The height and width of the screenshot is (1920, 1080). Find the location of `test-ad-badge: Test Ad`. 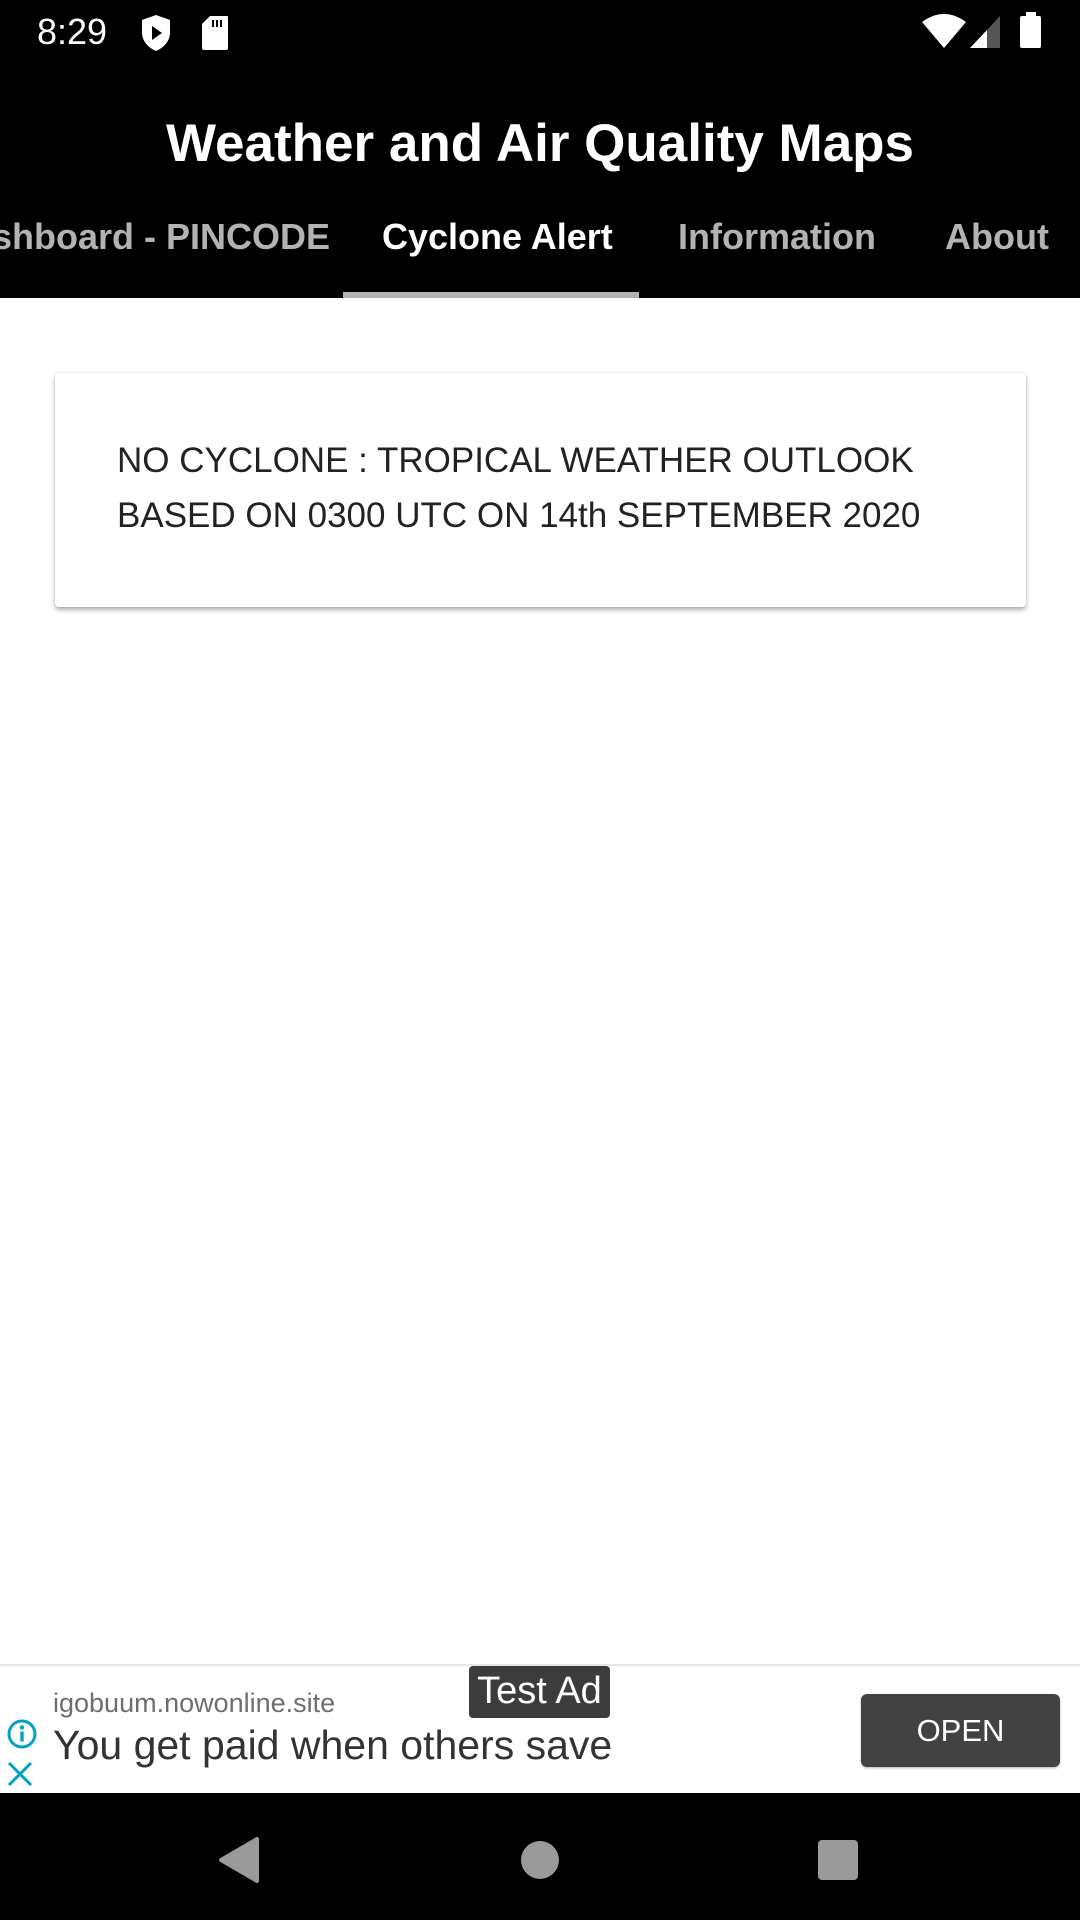

test-ad-badge: Test Ad is located at coordinates (539, 1692).